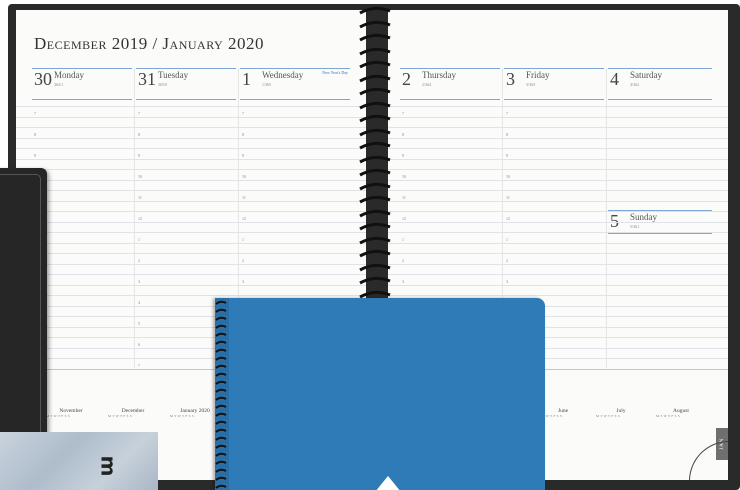 This screenshot has width=740, height=490. Describe the element at coordinates (635, 226) in the screenshot. I see `day-count: 5/361` at that location.